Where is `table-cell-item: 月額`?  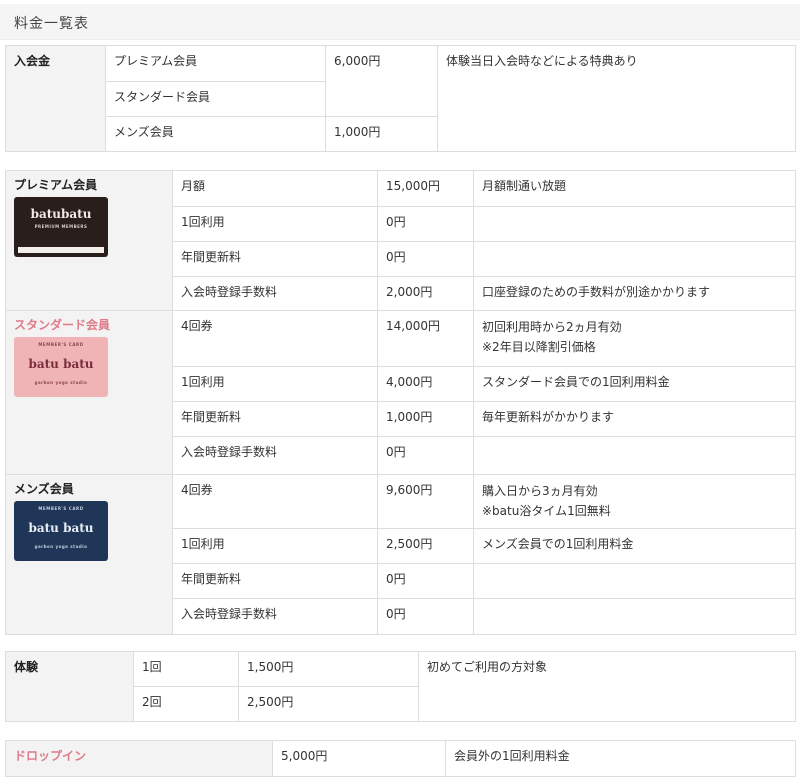 table-cell-item: 月額 is located at coordinates (275, 188).